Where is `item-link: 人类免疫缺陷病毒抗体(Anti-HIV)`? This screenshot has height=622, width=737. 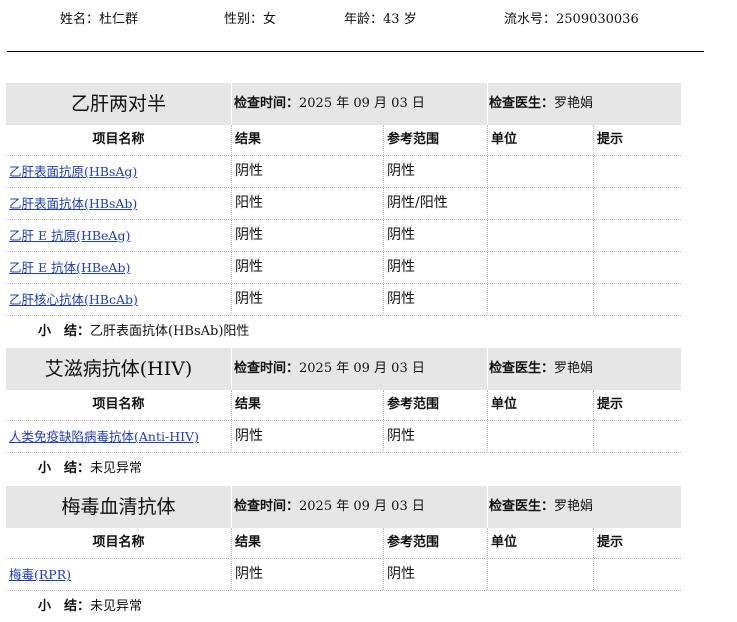
item-link: 人类免疫缺陷病毒抗体(Anti-HIV) is located at coordinates (104, 436).